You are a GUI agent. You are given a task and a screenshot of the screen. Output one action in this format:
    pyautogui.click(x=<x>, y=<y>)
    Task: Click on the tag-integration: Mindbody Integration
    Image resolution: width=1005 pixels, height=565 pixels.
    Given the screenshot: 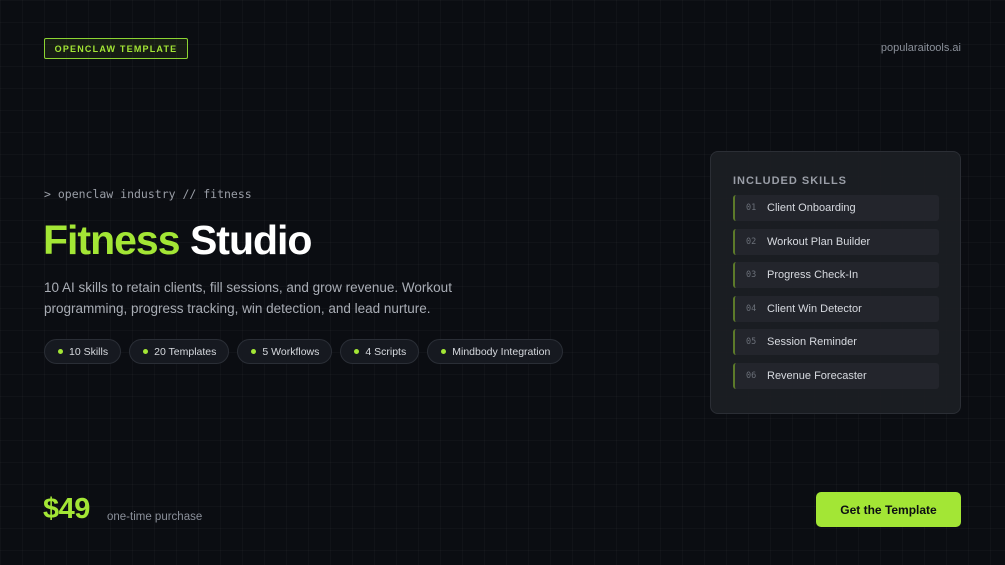 What is the action you would take?
    pyautogui.click(x=495, y=351)
    